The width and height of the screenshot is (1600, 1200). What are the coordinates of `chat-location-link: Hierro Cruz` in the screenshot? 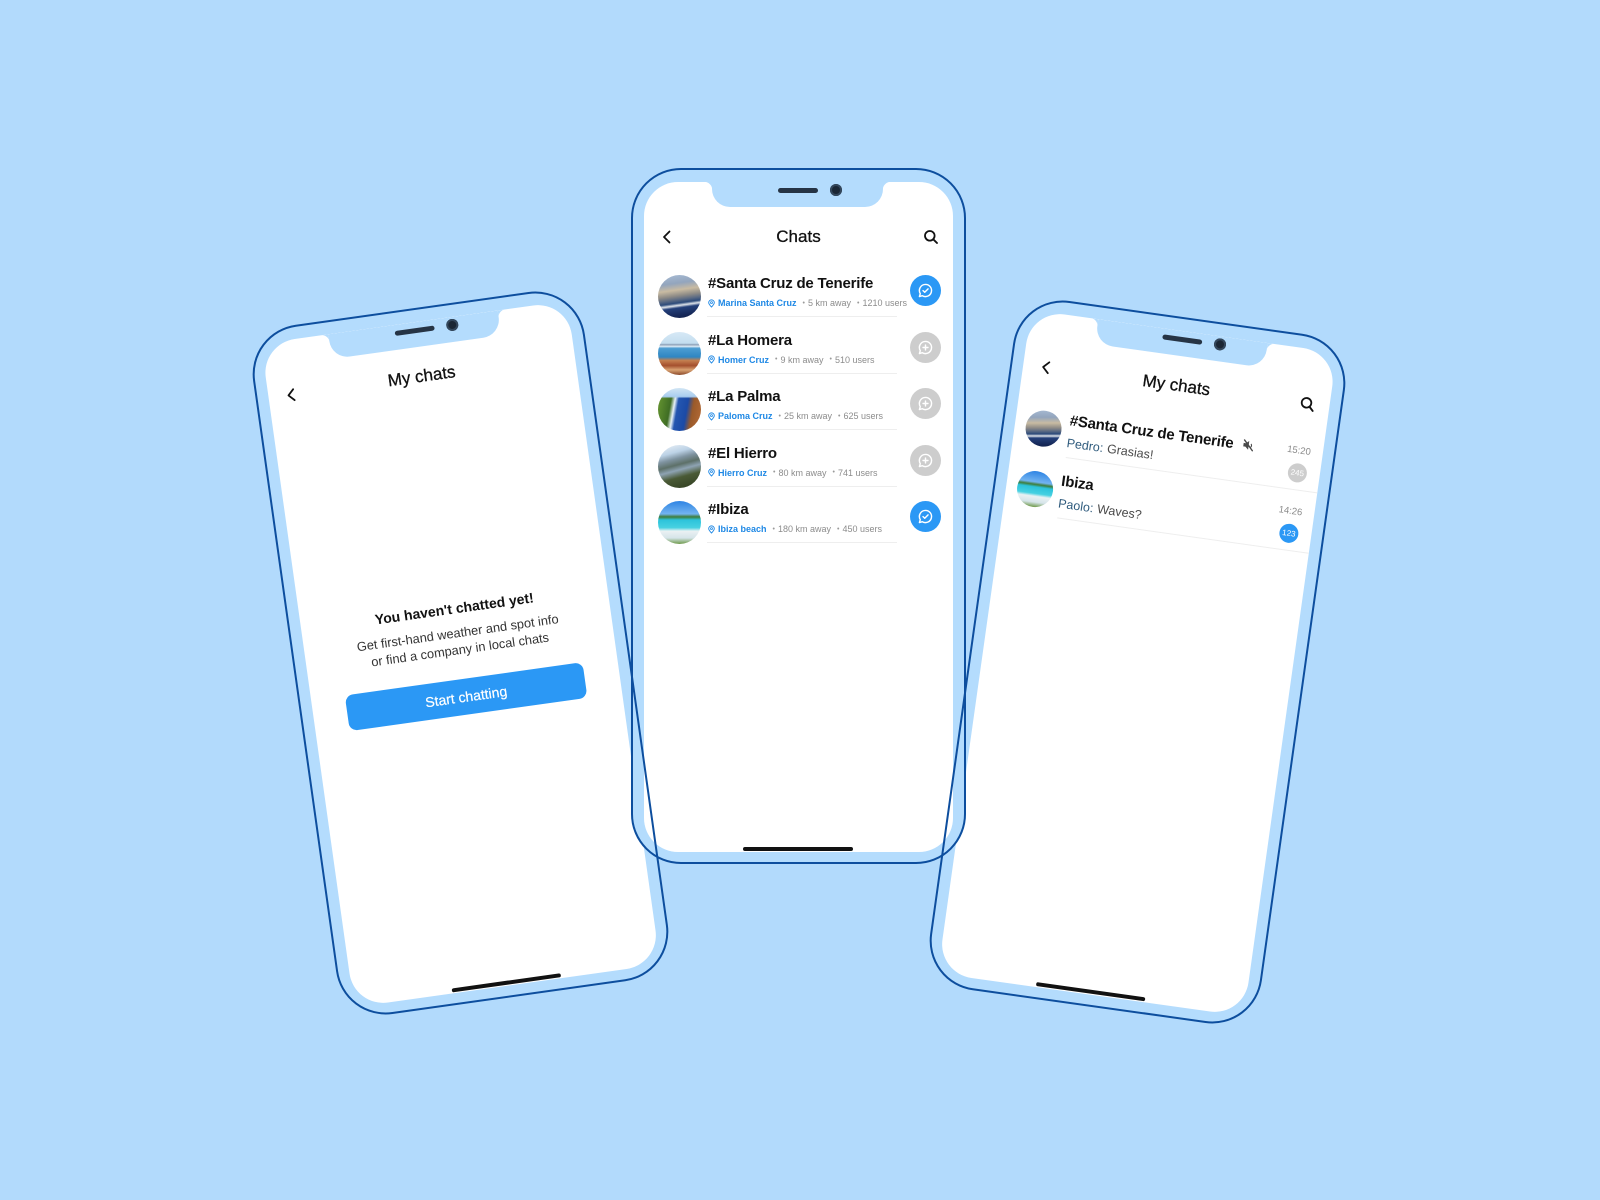 It's located at (742, 473).